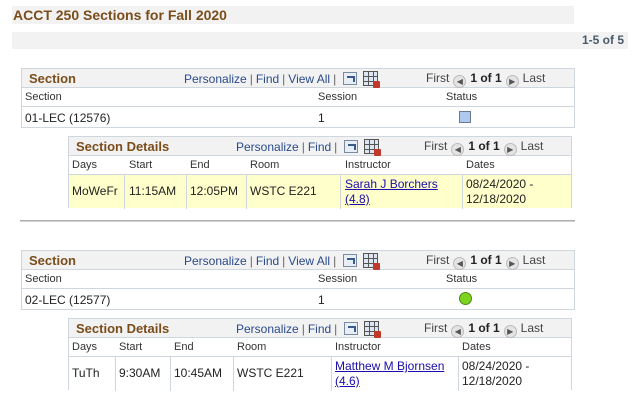 Image resolution: width=640 pixels, height=400 pixels. What do you see at coordinates (95, 191) in the screenshot?
I see `meeting-days: MoWeFr` at bounding box center [95, 191].